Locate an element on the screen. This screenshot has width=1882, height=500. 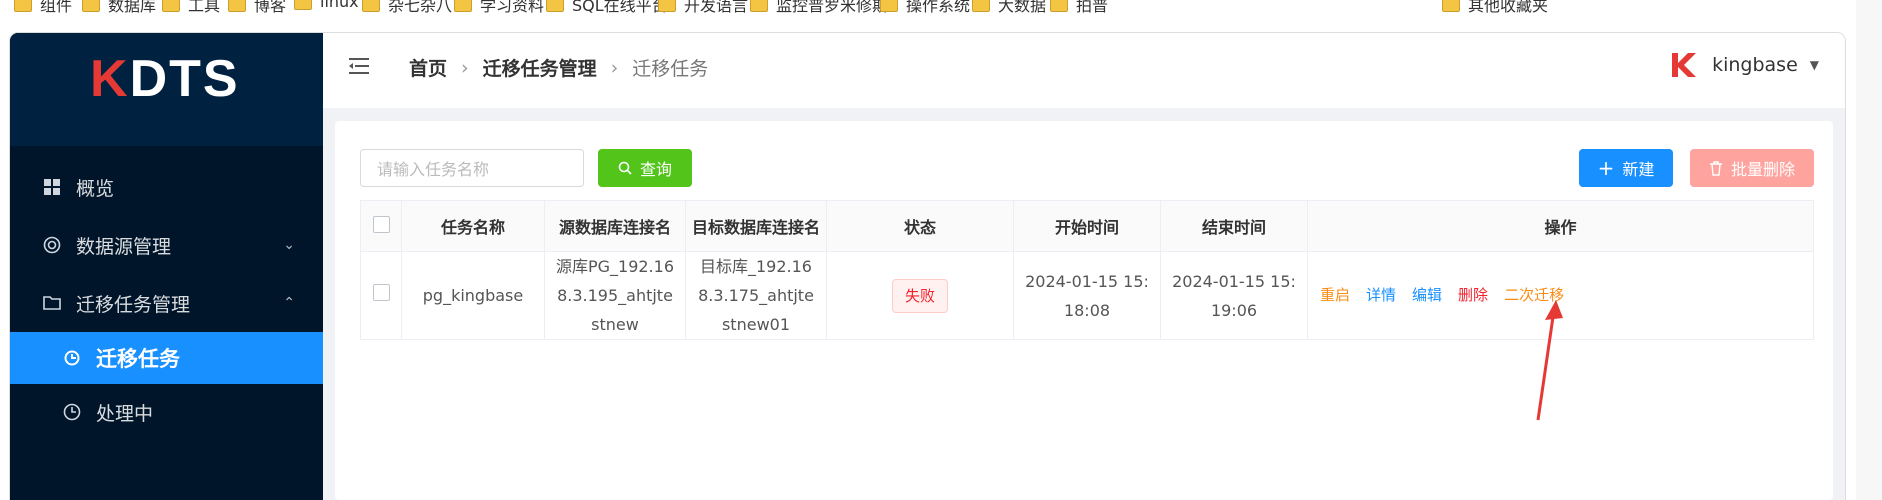
bookmark-folder: 开发语言 is located at coordinates (703, 8).